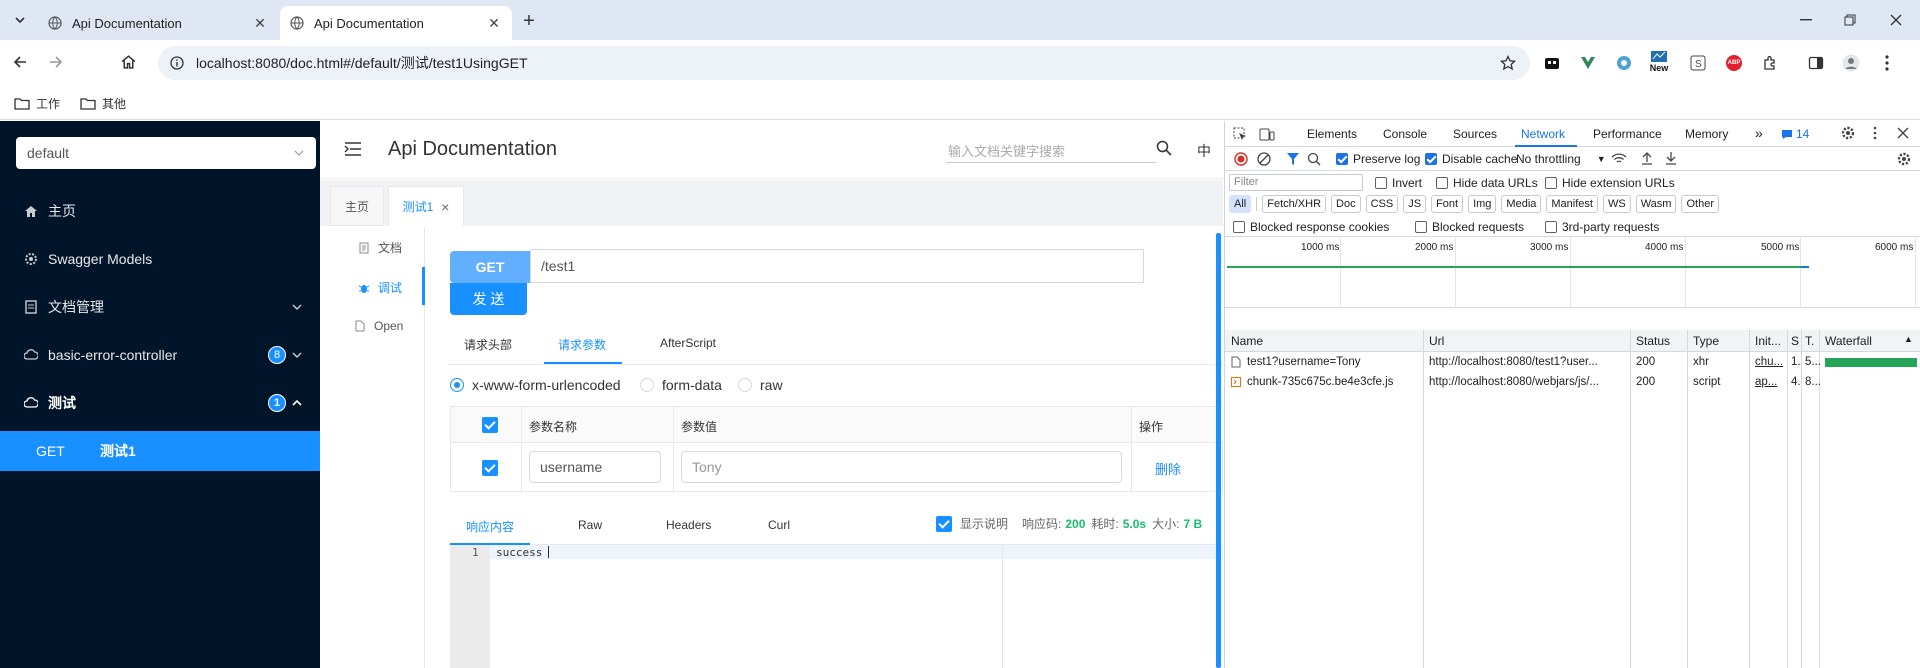 The width and height of the screenshot is (1920, 668). I want to click on type-filter-media: Media, so click(1521, 204).